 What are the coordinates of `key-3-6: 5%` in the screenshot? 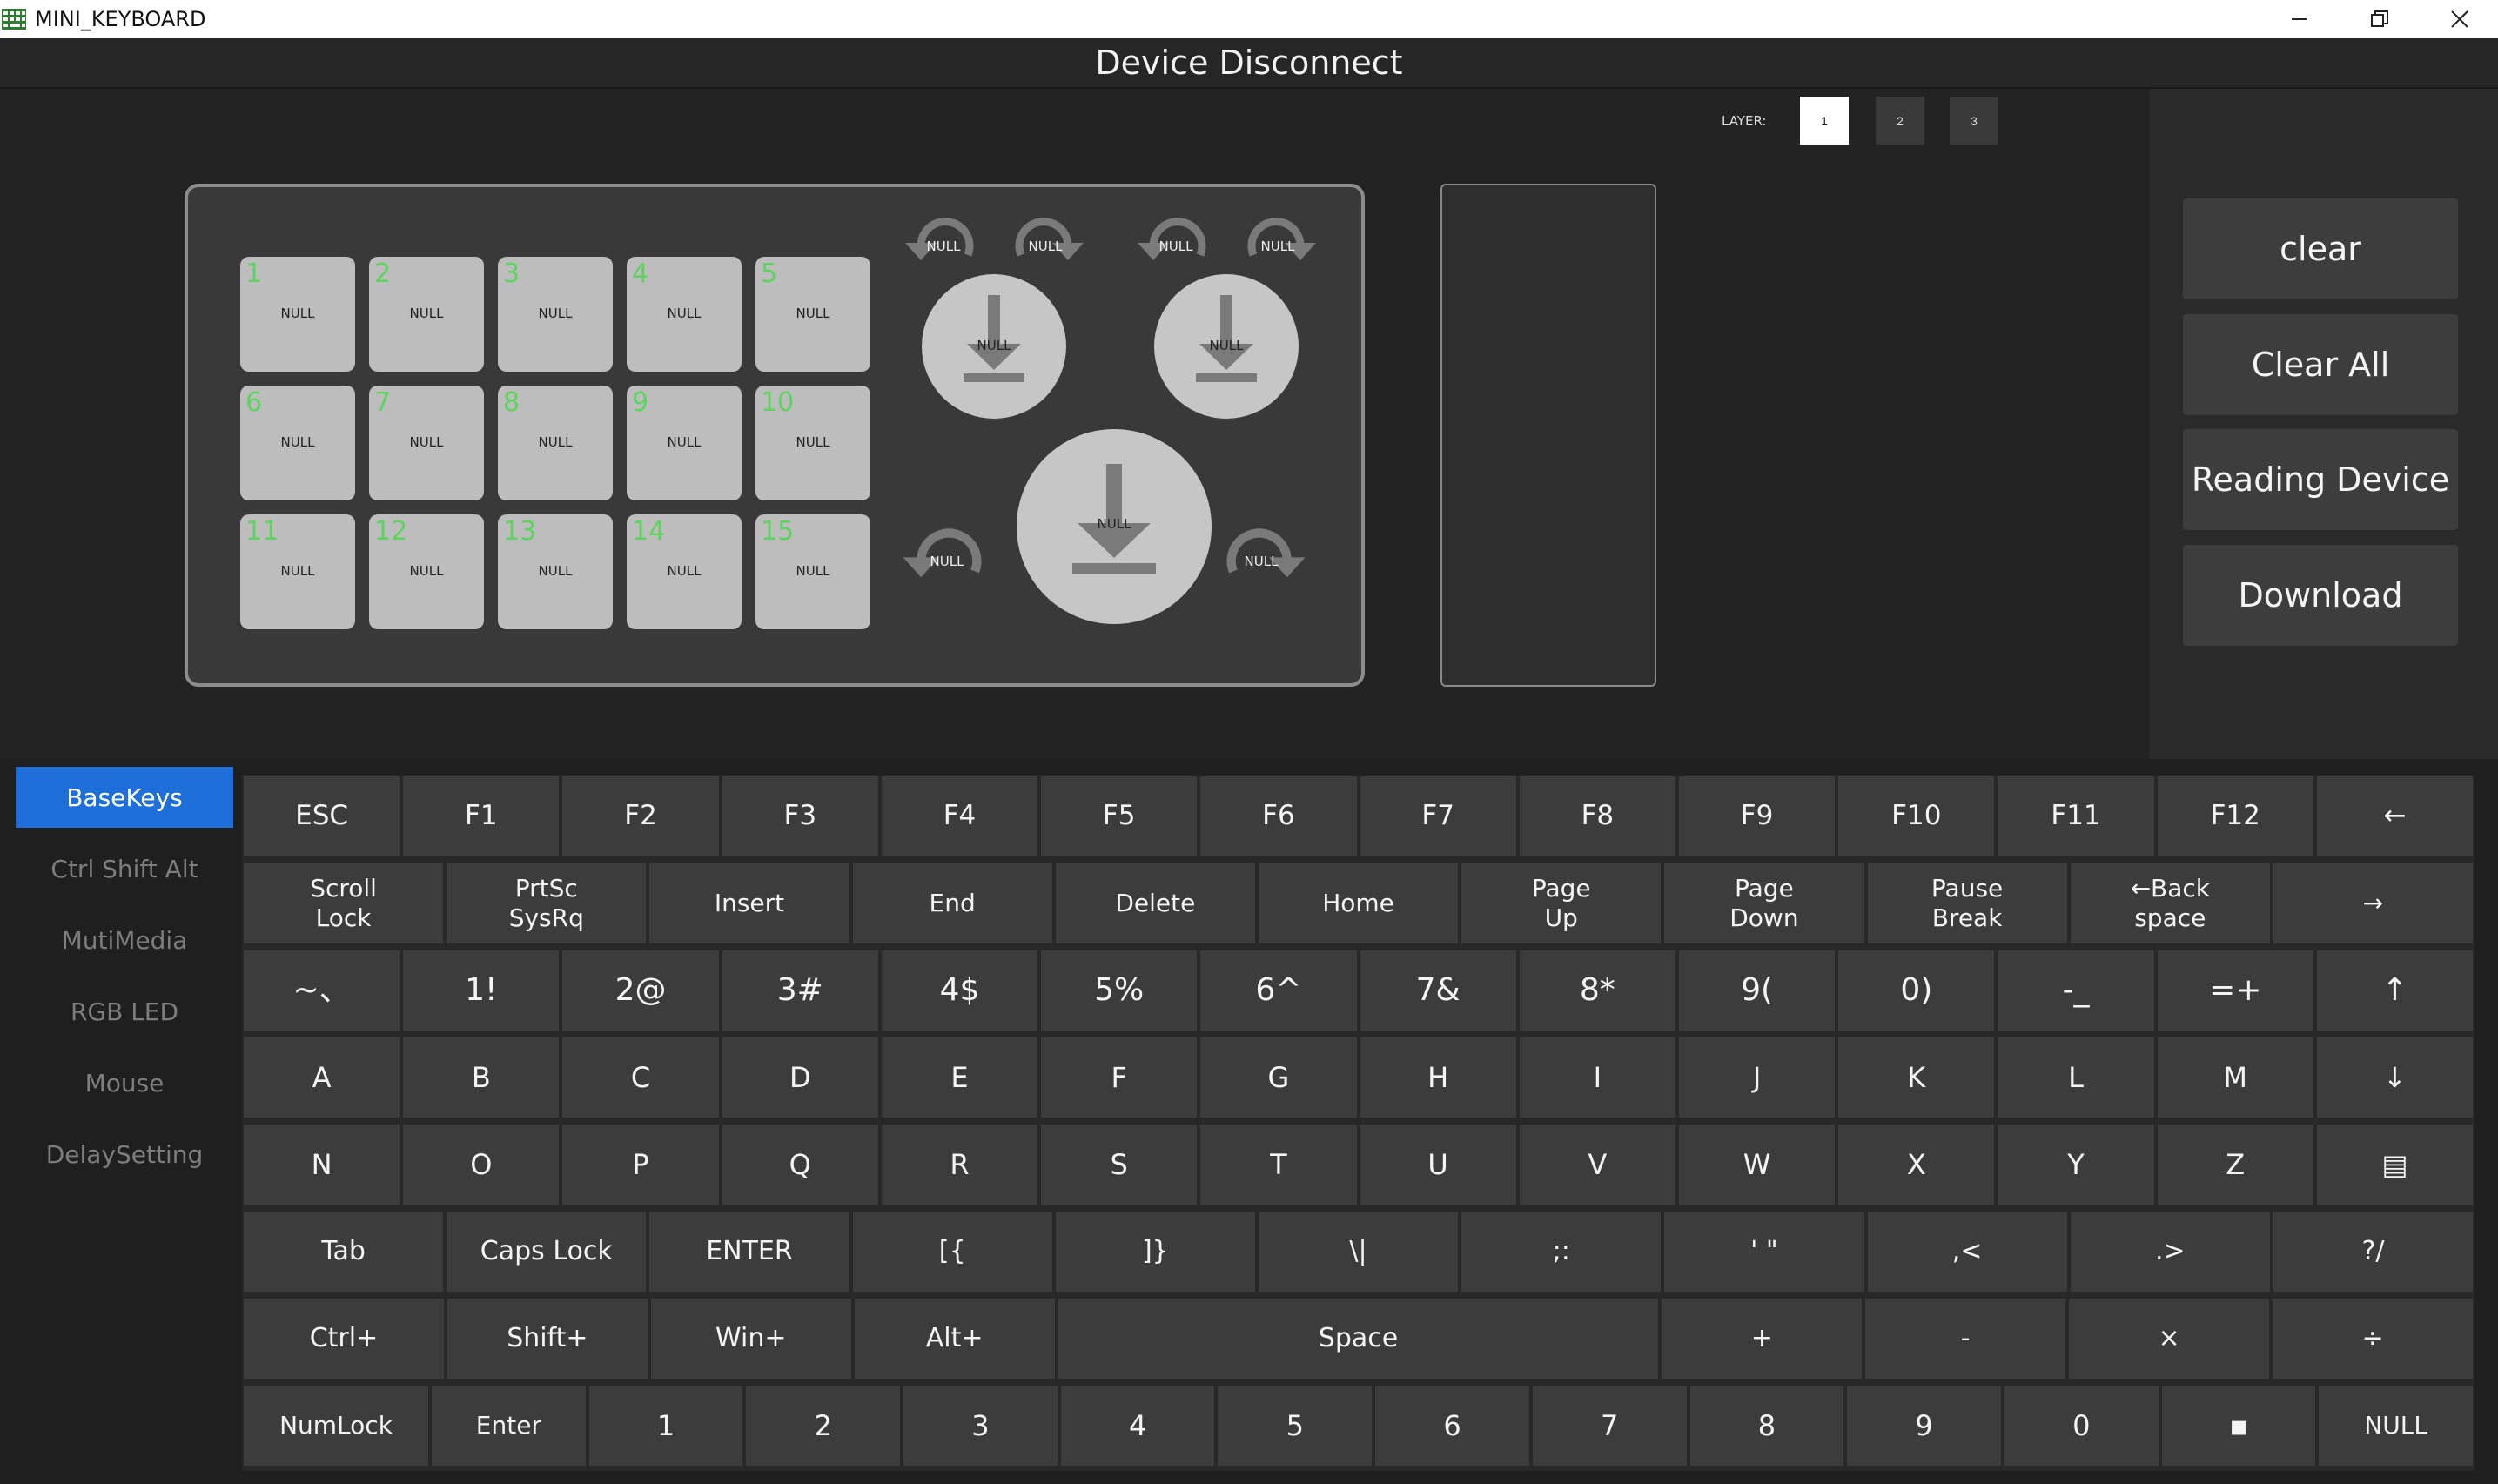 It's located at (1119, 991).